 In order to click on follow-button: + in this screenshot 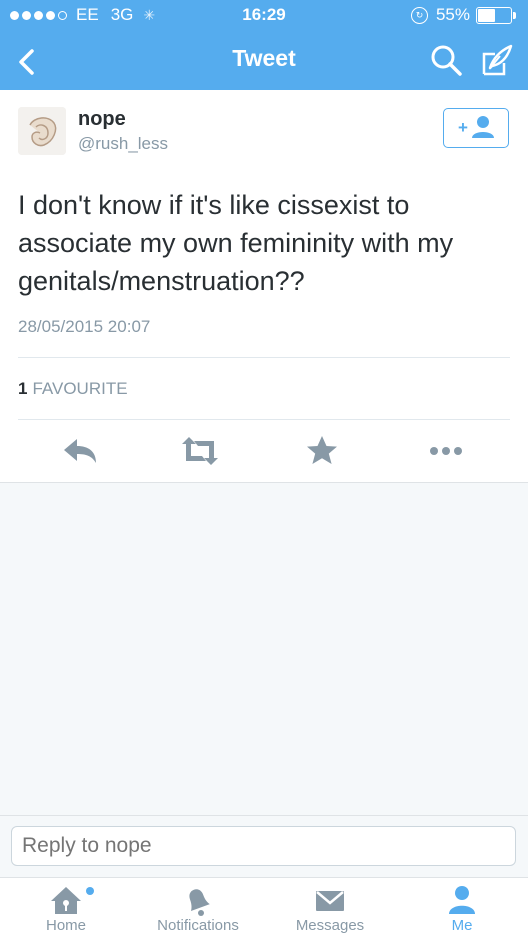, I will do `click(476, 128)`.